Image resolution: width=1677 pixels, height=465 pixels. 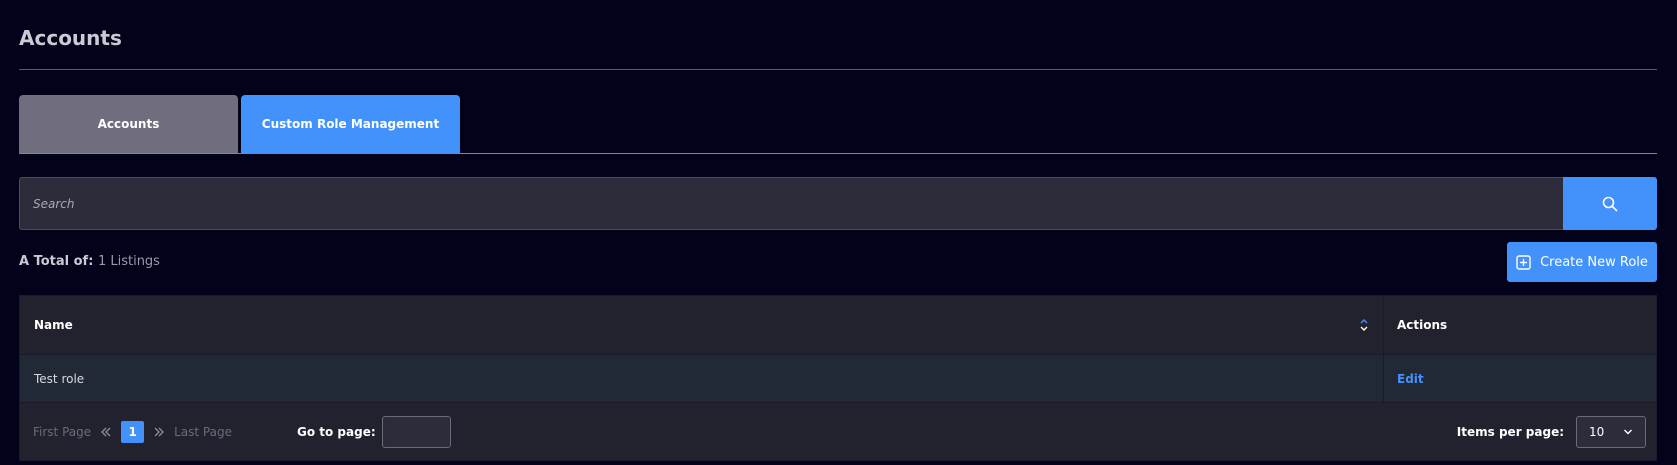 I want to click on tab-custom-role-management: Custom Role Management, so click(x=350, y=124).